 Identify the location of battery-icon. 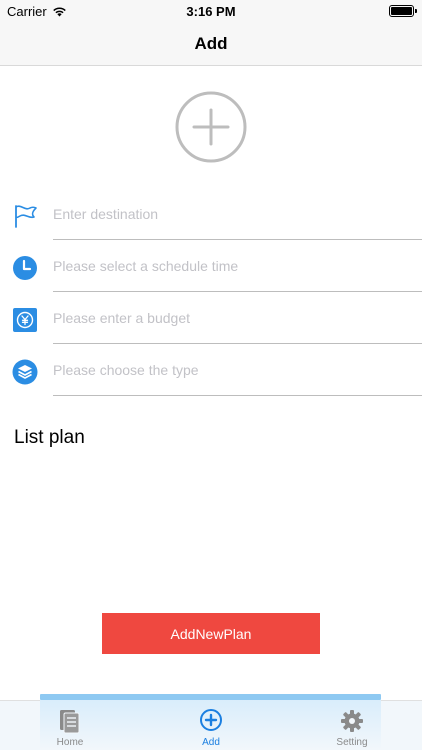
(401, 11).